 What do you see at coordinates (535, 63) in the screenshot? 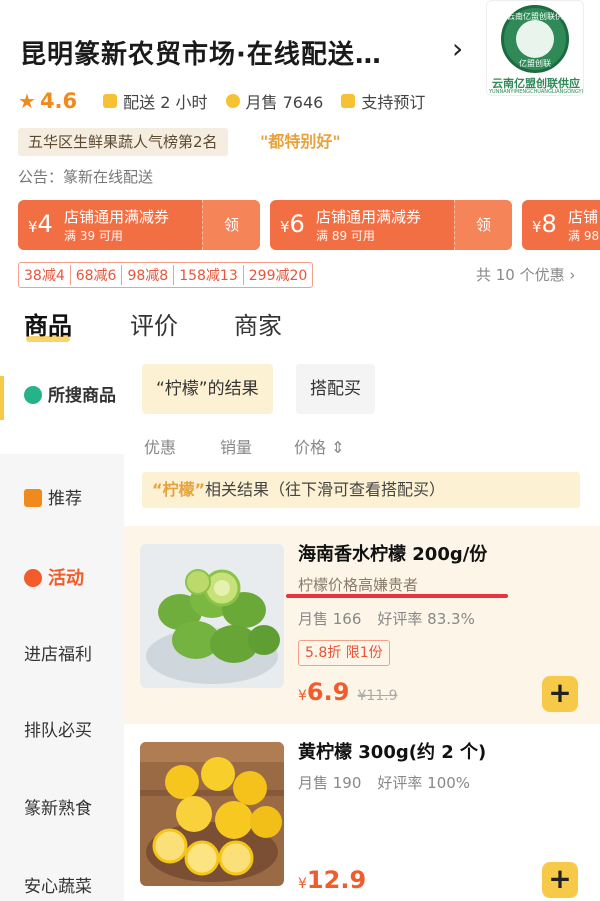
I see `logo-seal-bottom-text: 亿盟创联` at bounding box center [535, 63].